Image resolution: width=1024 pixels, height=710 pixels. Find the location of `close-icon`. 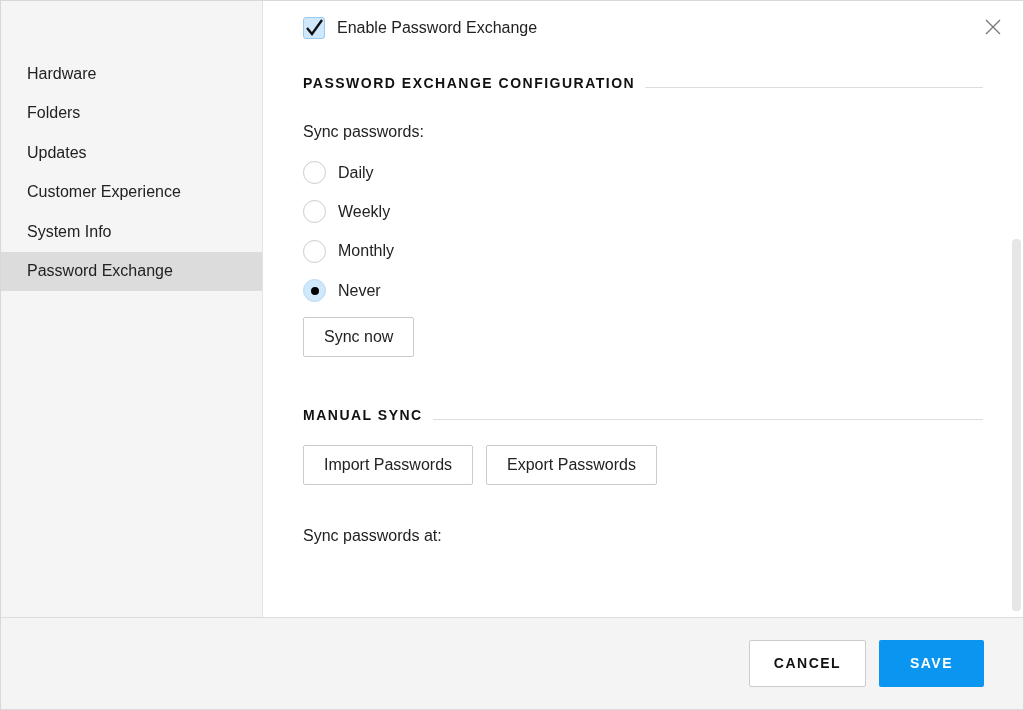

close-icon is located at coordinates (993, 27).